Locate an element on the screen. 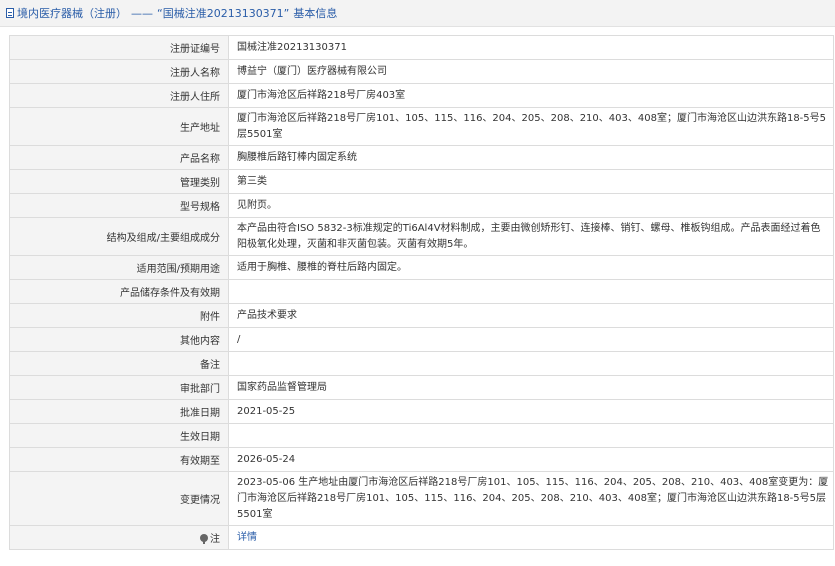  page-title: “国械注准20213130371” is located at coordinates (223, 13).